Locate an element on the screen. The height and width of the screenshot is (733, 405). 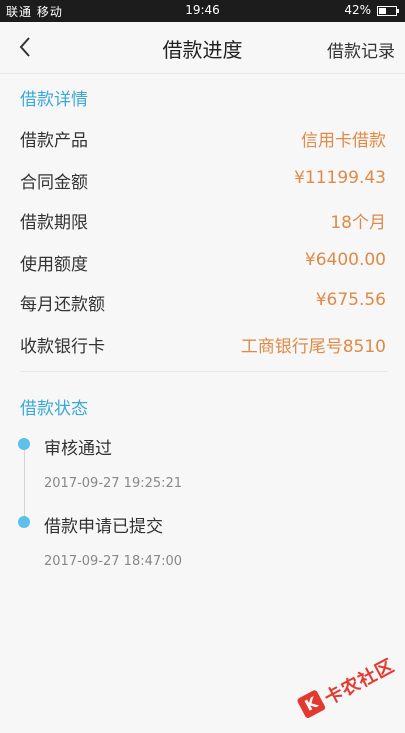
details-section-header: 借款详情 is located at coordinates (54, 100).